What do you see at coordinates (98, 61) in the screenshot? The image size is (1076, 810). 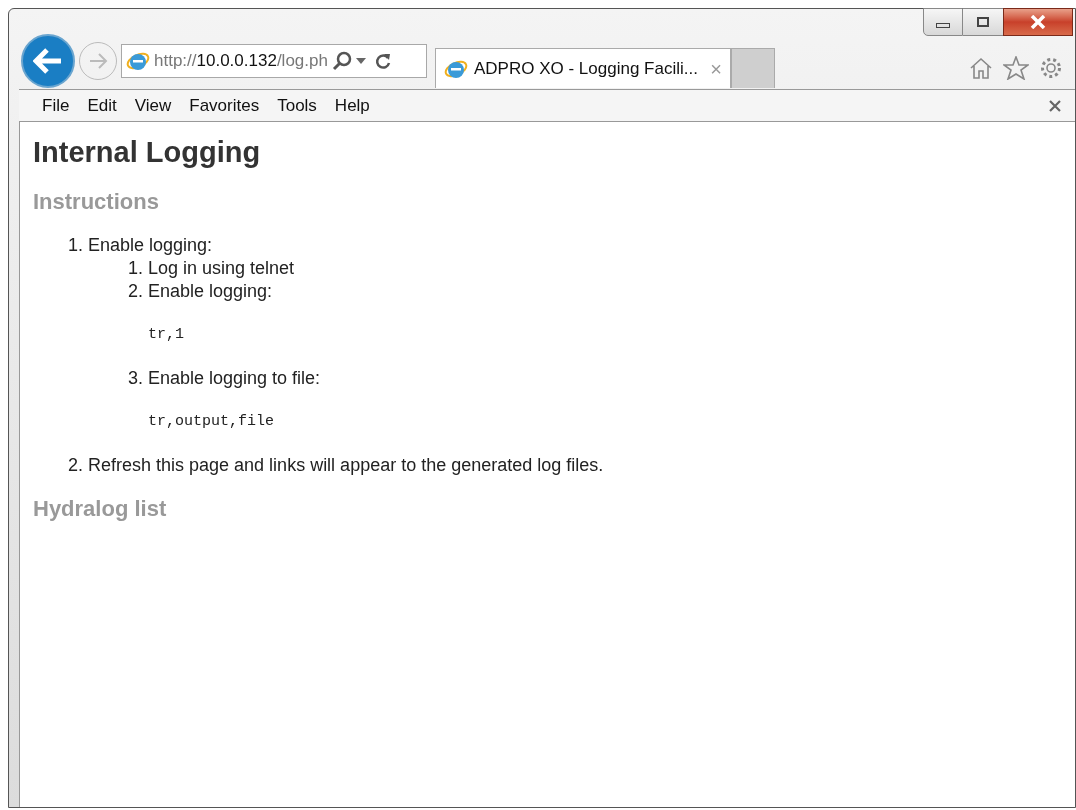 I see `forward-arrow-icon` at bounding box center [98, 61].